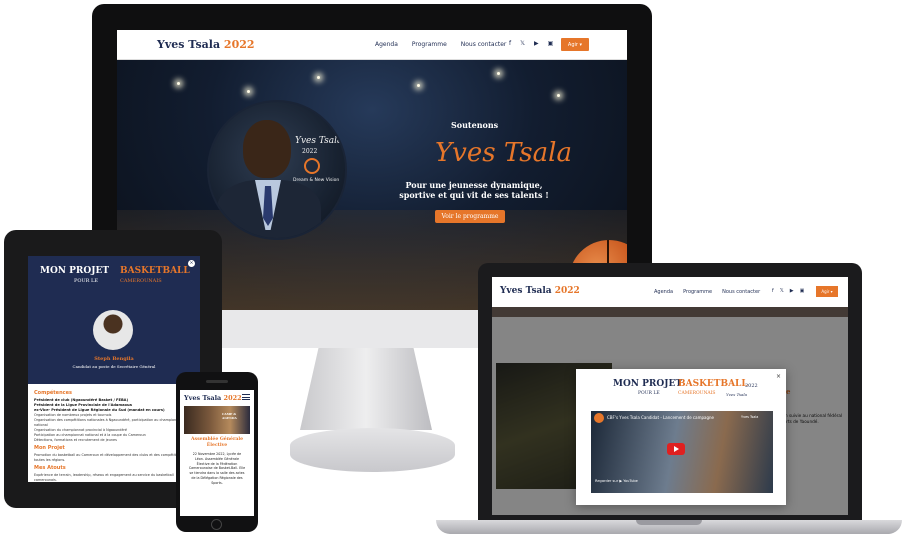 The width and height of the screenshot is (909, 544). I want to click on tablet-title-right: BASKETBALL, so click(155, 271).